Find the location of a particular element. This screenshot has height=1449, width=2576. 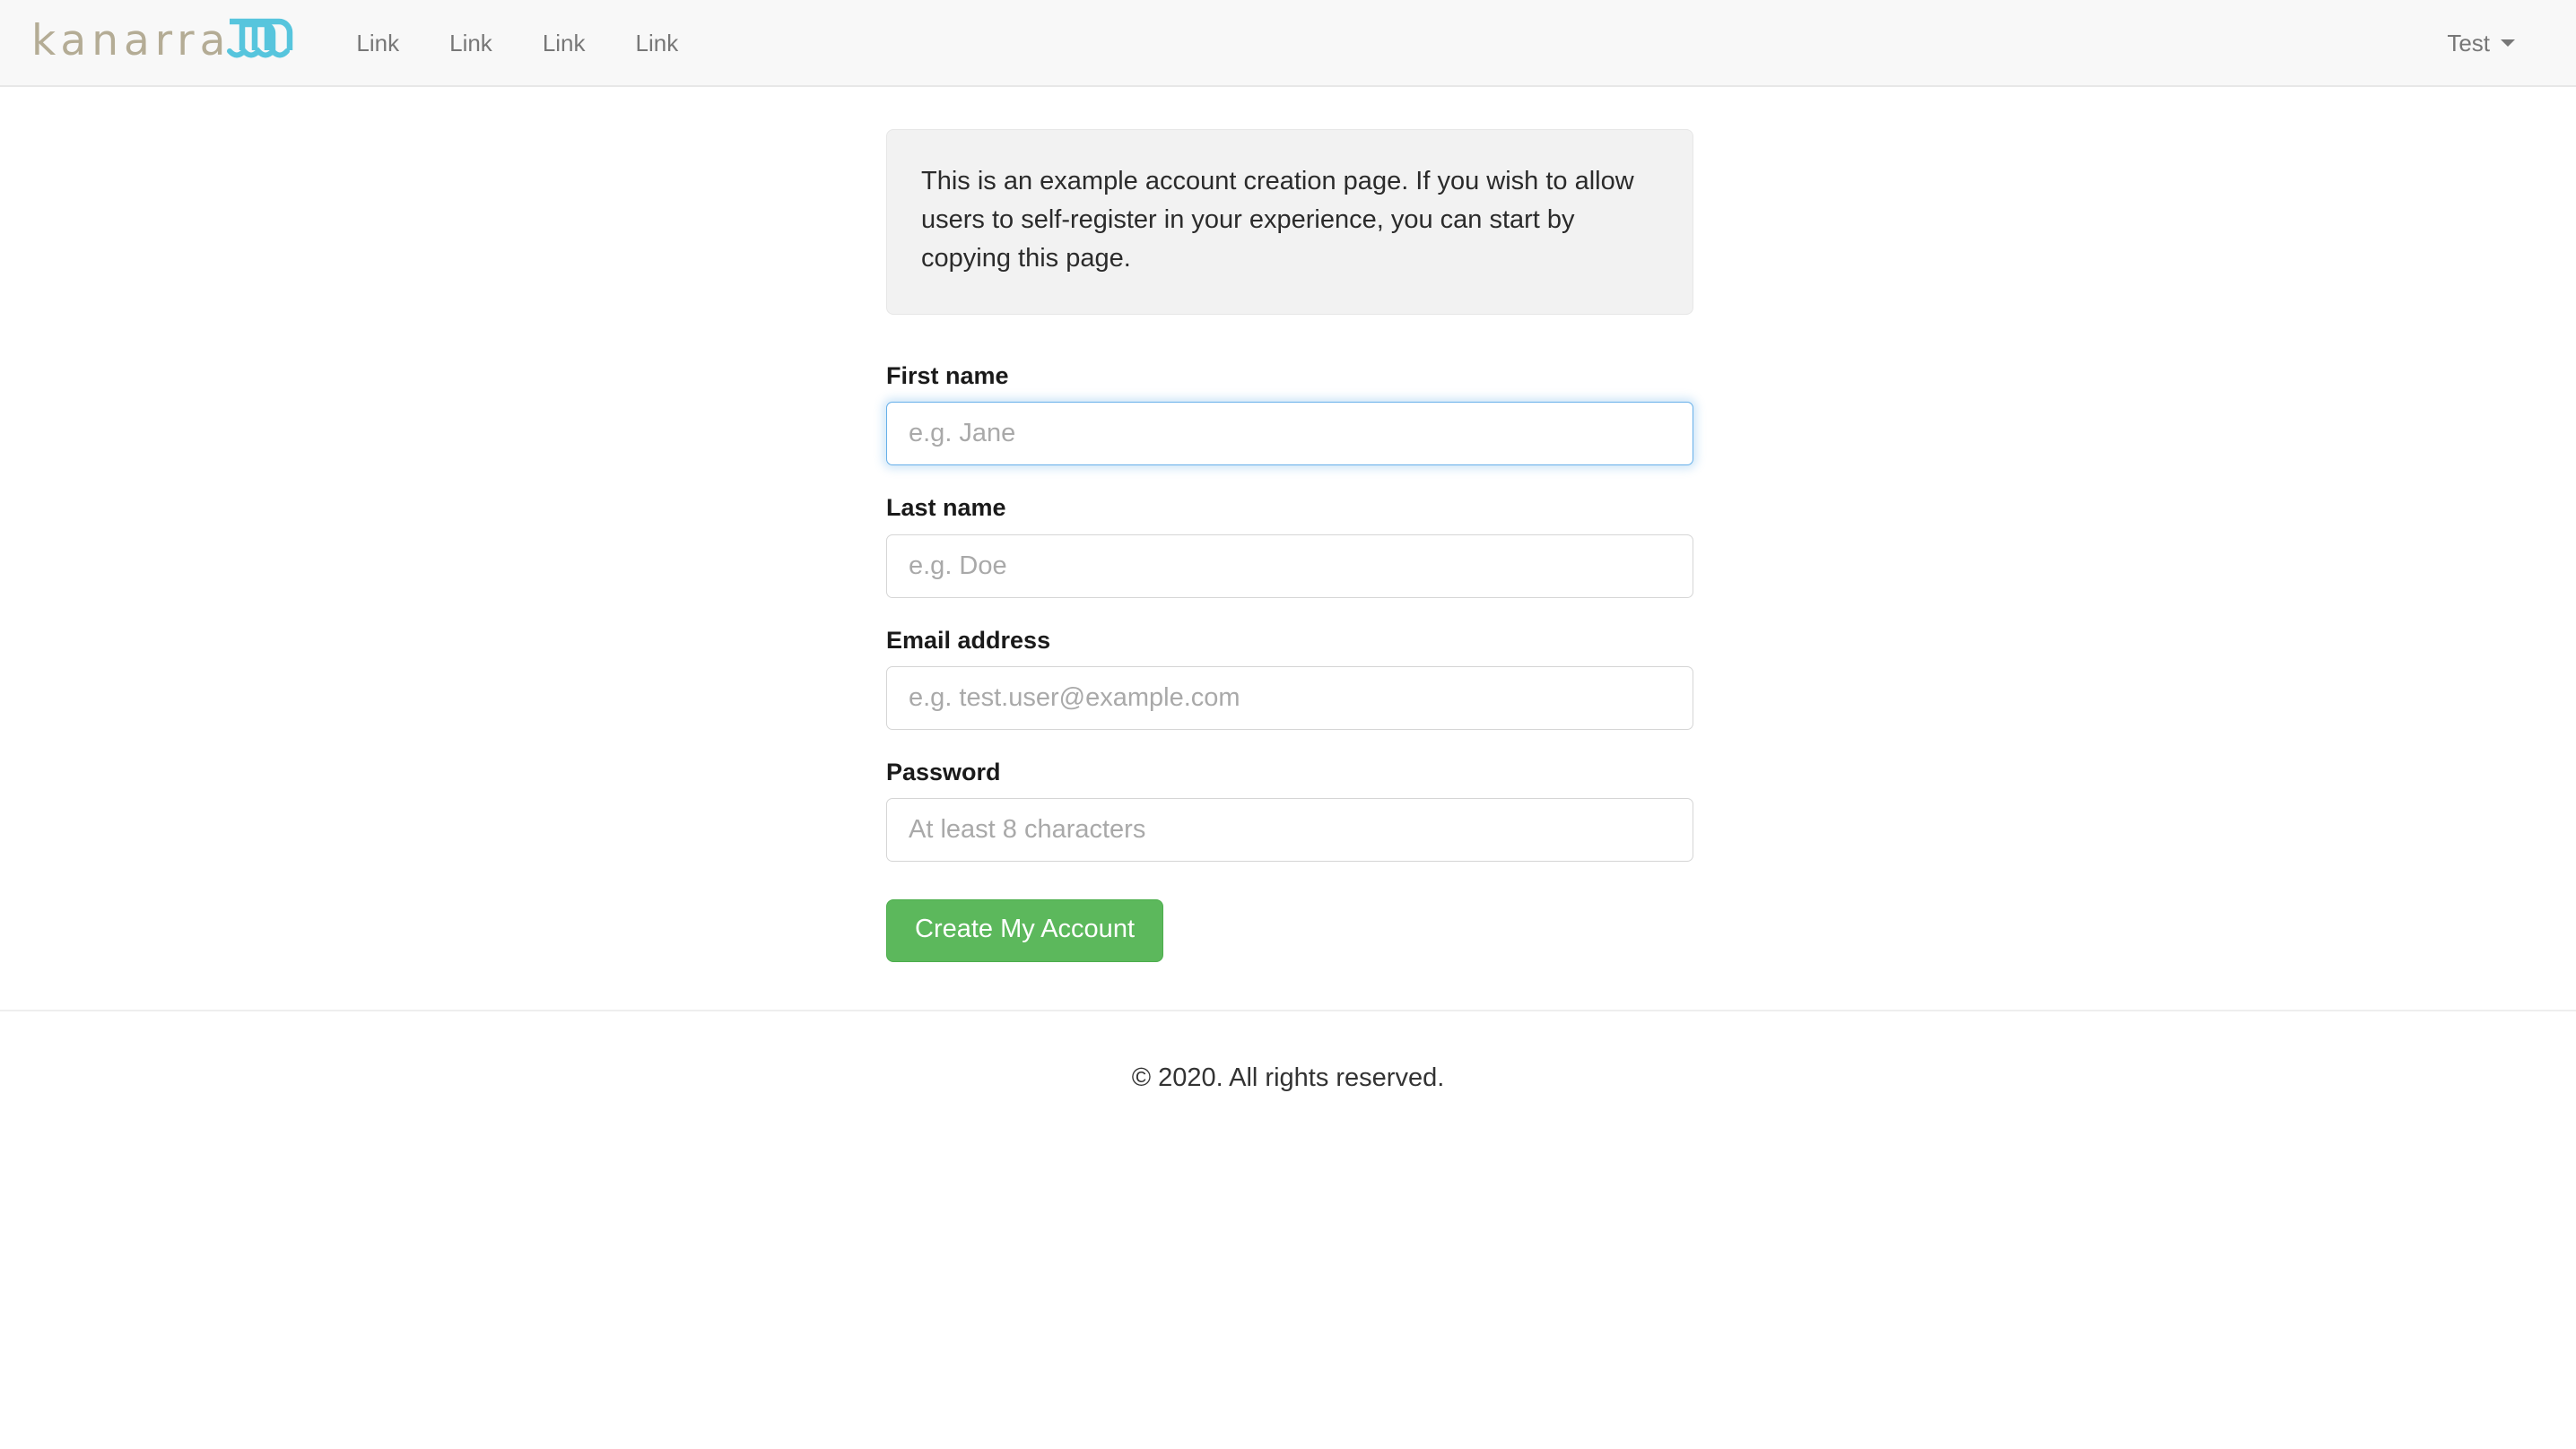

waterfall-icon is located at coordinates (260, 40).